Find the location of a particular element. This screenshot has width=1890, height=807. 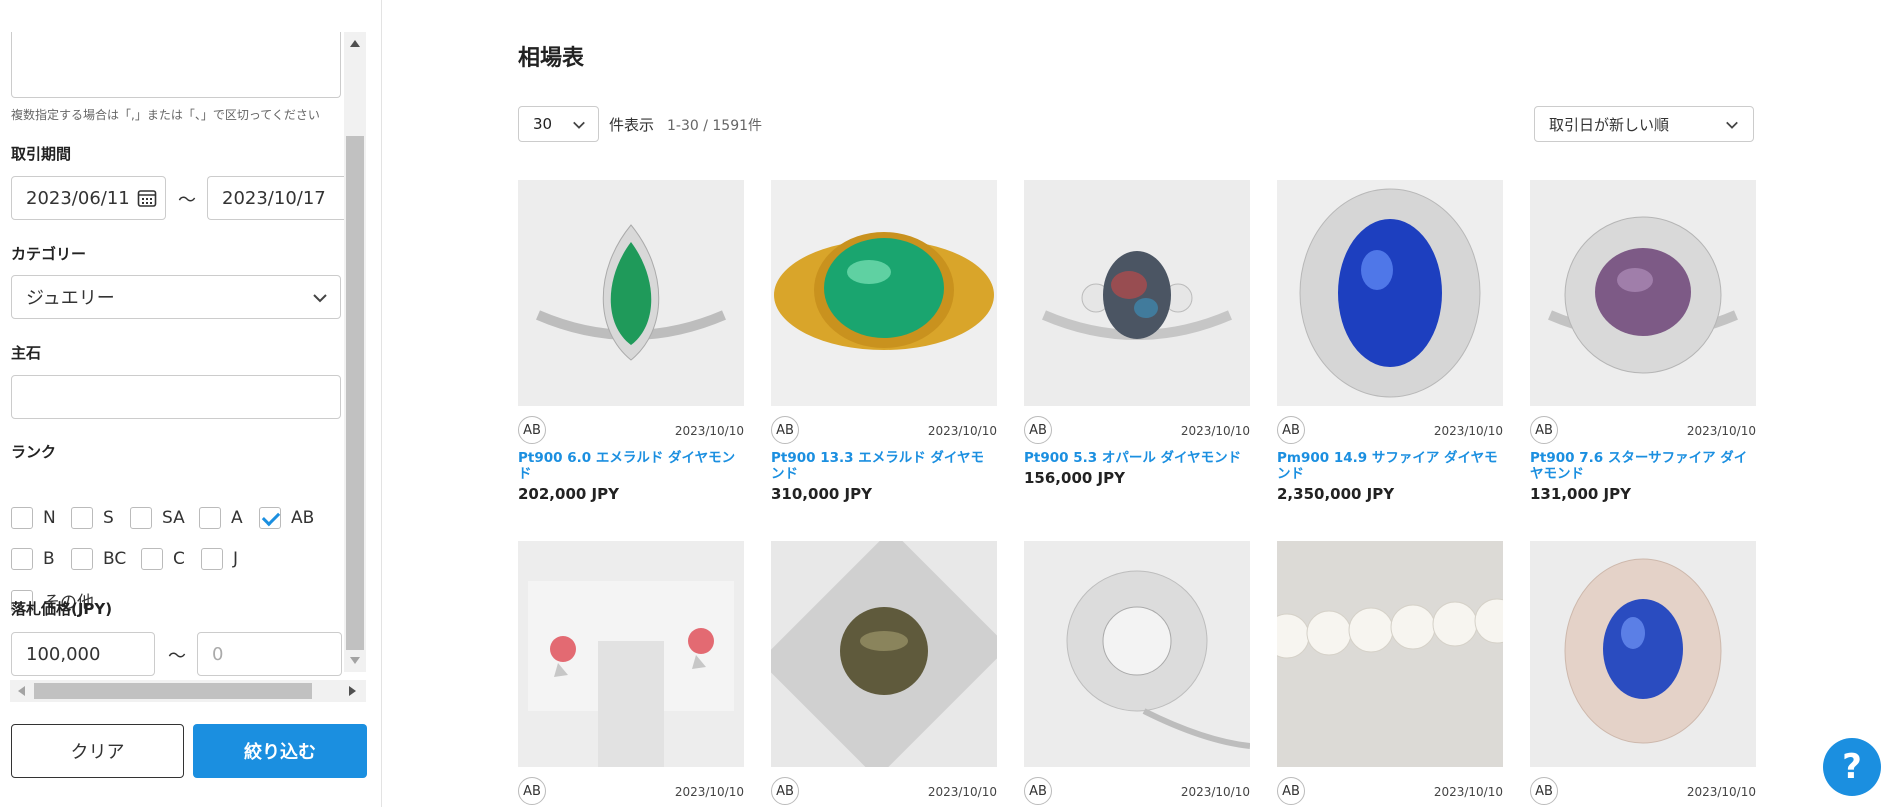

page-title: 相場表 is located at coordinates (551, 58).